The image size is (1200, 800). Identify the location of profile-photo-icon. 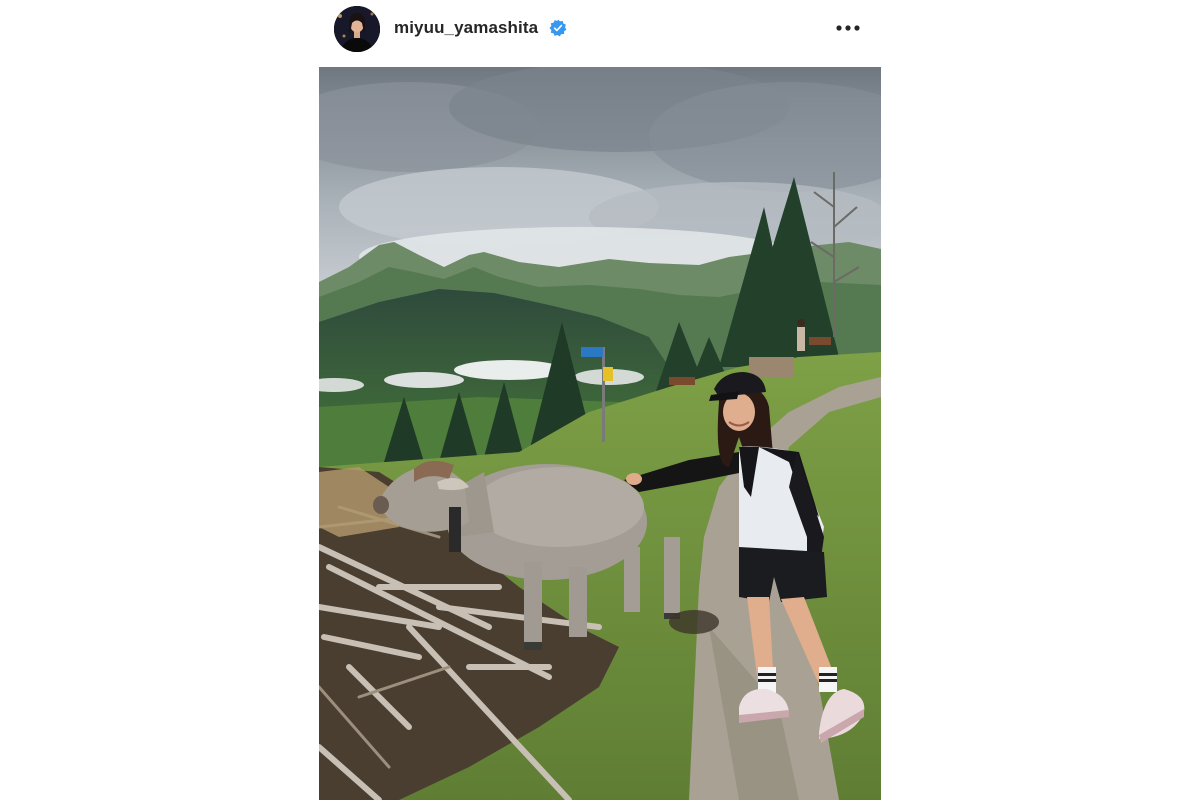
(357, 29).